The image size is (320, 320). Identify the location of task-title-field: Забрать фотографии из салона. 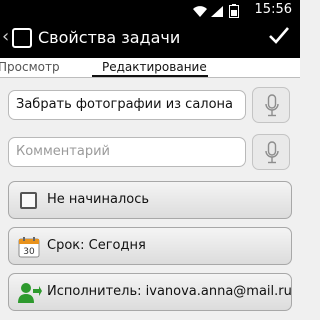
(127, 105).